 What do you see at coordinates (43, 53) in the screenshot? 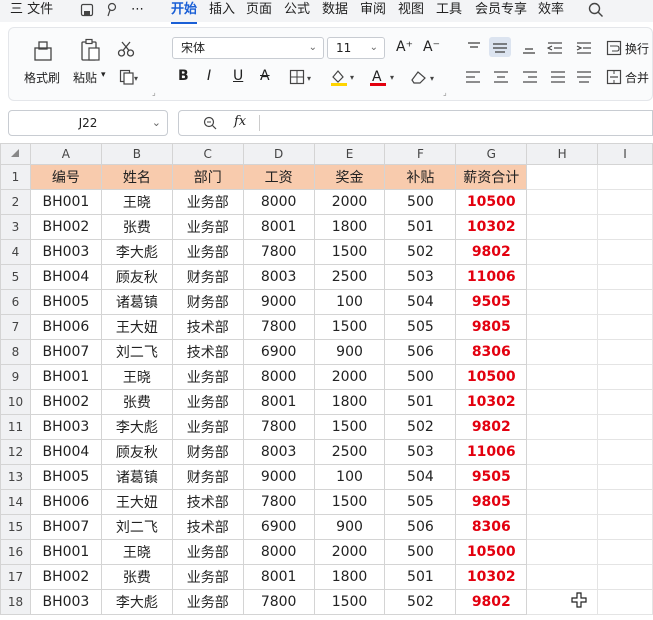
I see `format-painter-icon` at bounding box center [43, 53].